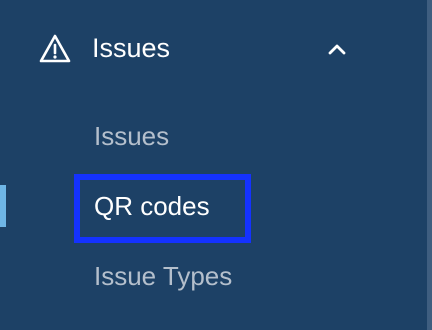 This screenshot has height=330, width=432. Describe the element at coordinates (163, 276) in the screenshot. I see `sidebar-item-issue-types: Issue Types` at that location.